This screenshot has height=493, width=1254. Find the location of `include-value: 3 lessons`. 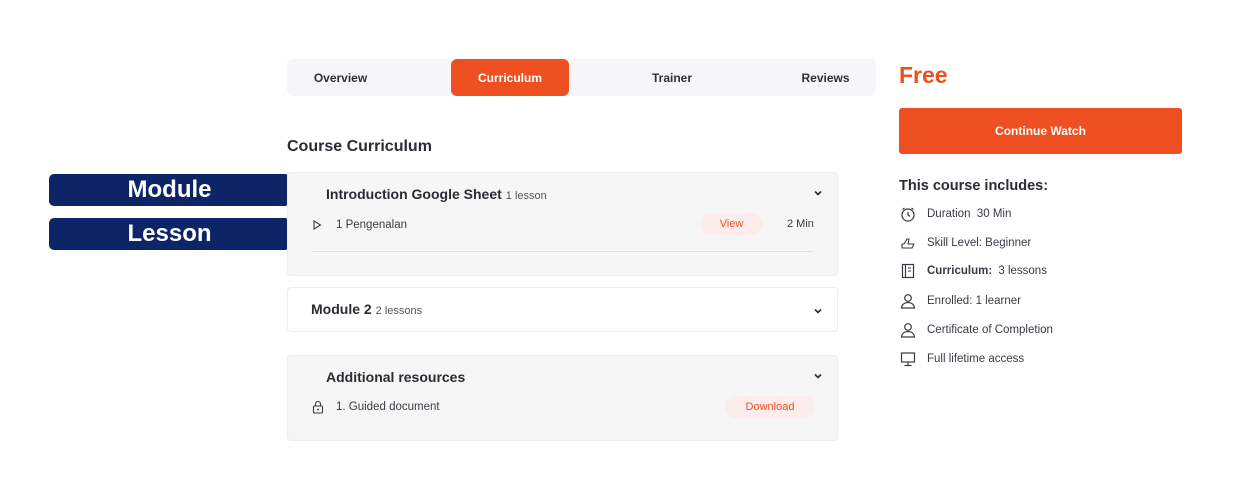

include-value: 3 lessons is located at coordinates (1022, 271).